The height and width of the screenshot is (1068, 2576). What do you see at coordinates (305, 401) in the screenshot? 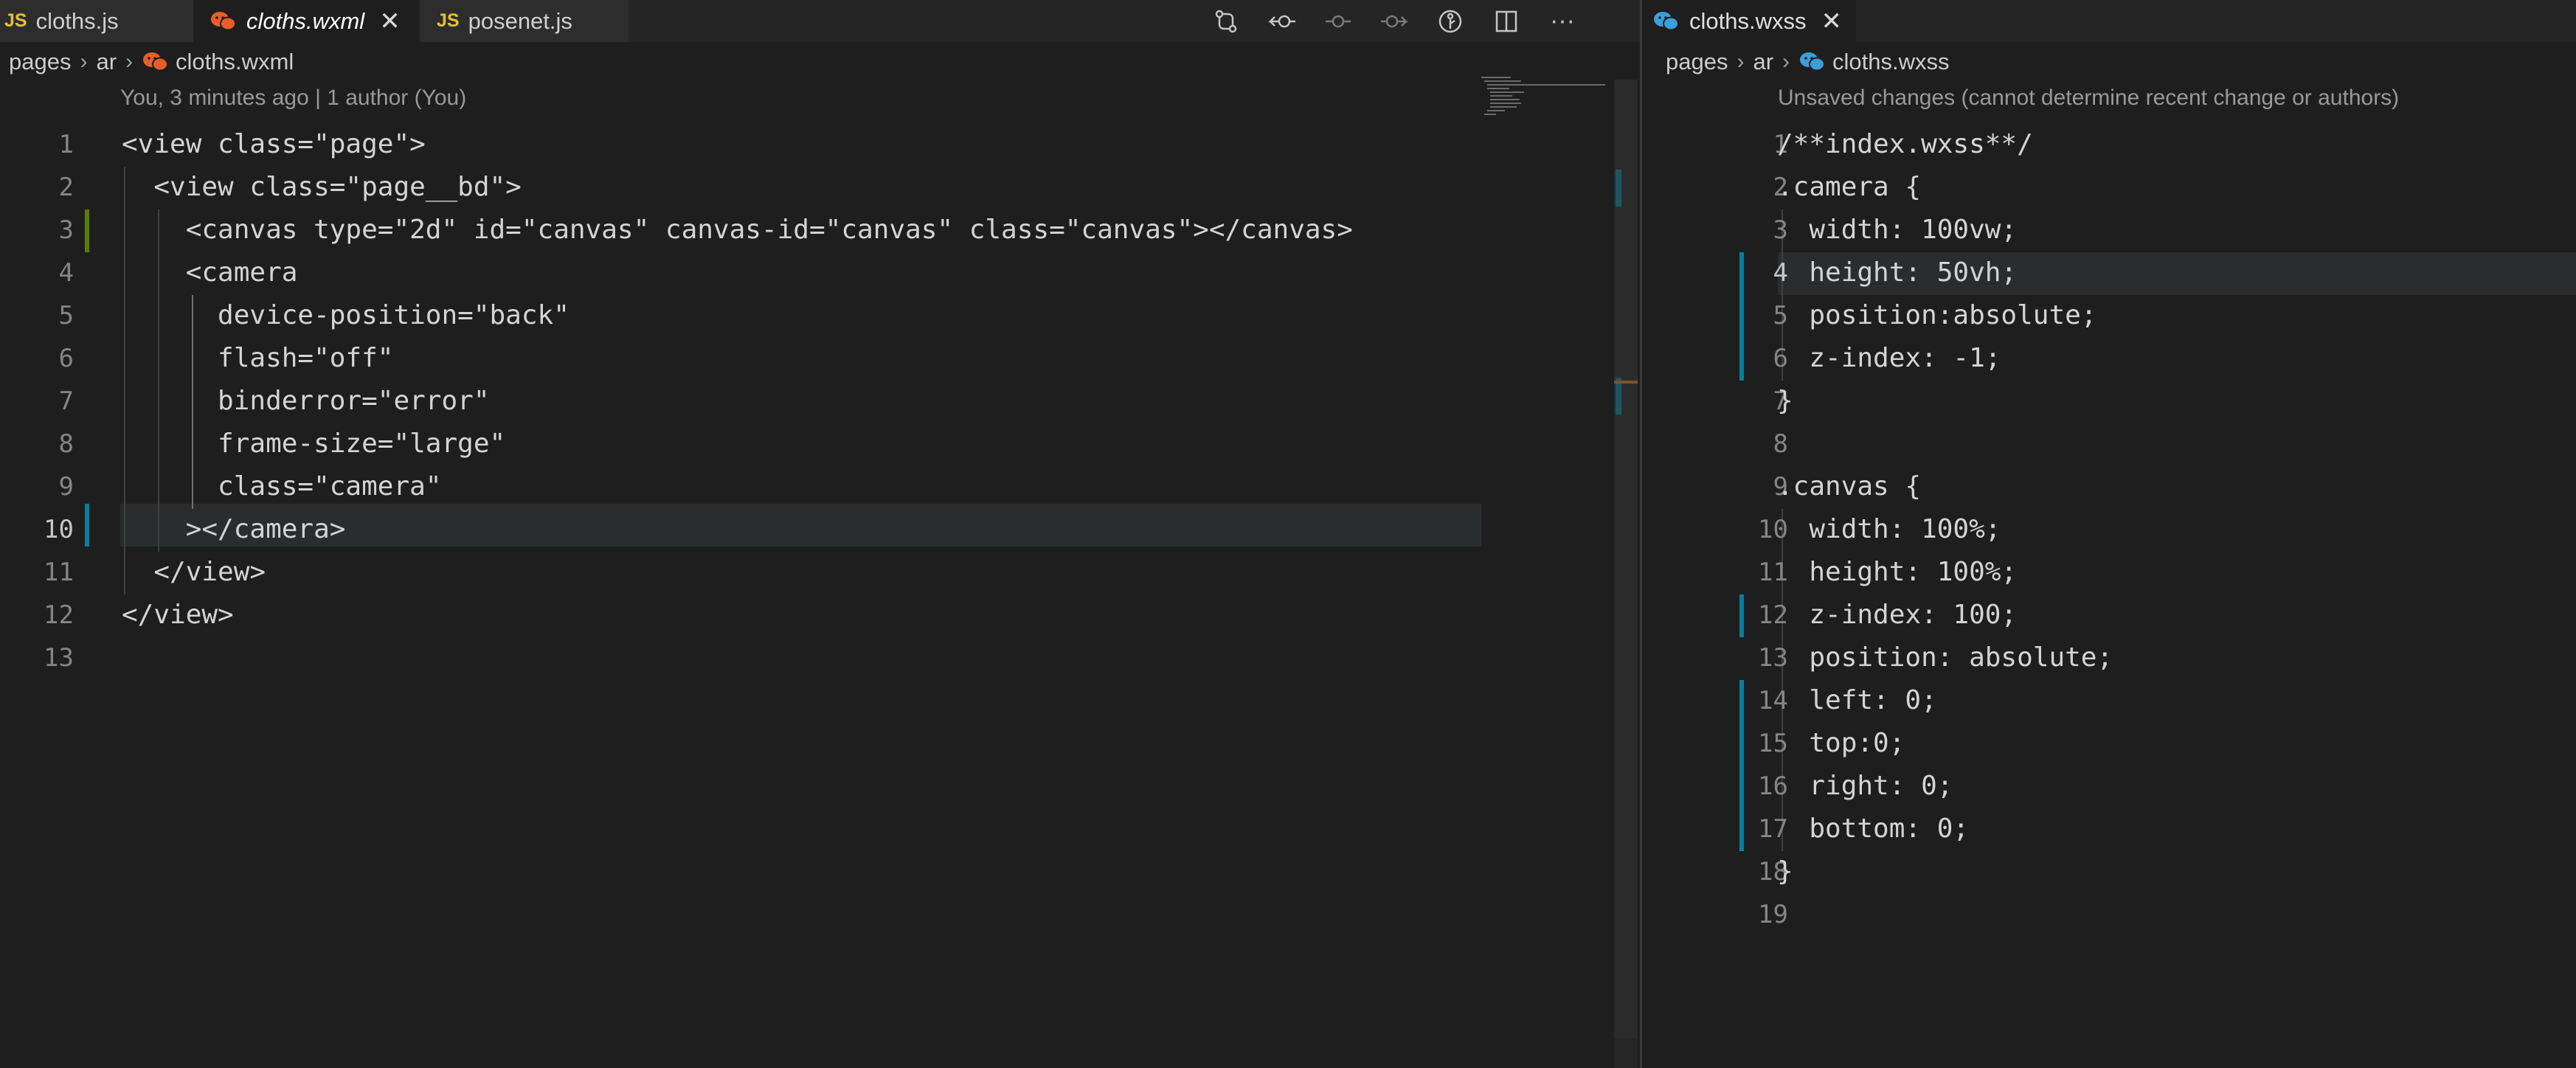
I see `code-line: binderror="error"` at bounding box center [305, 401].